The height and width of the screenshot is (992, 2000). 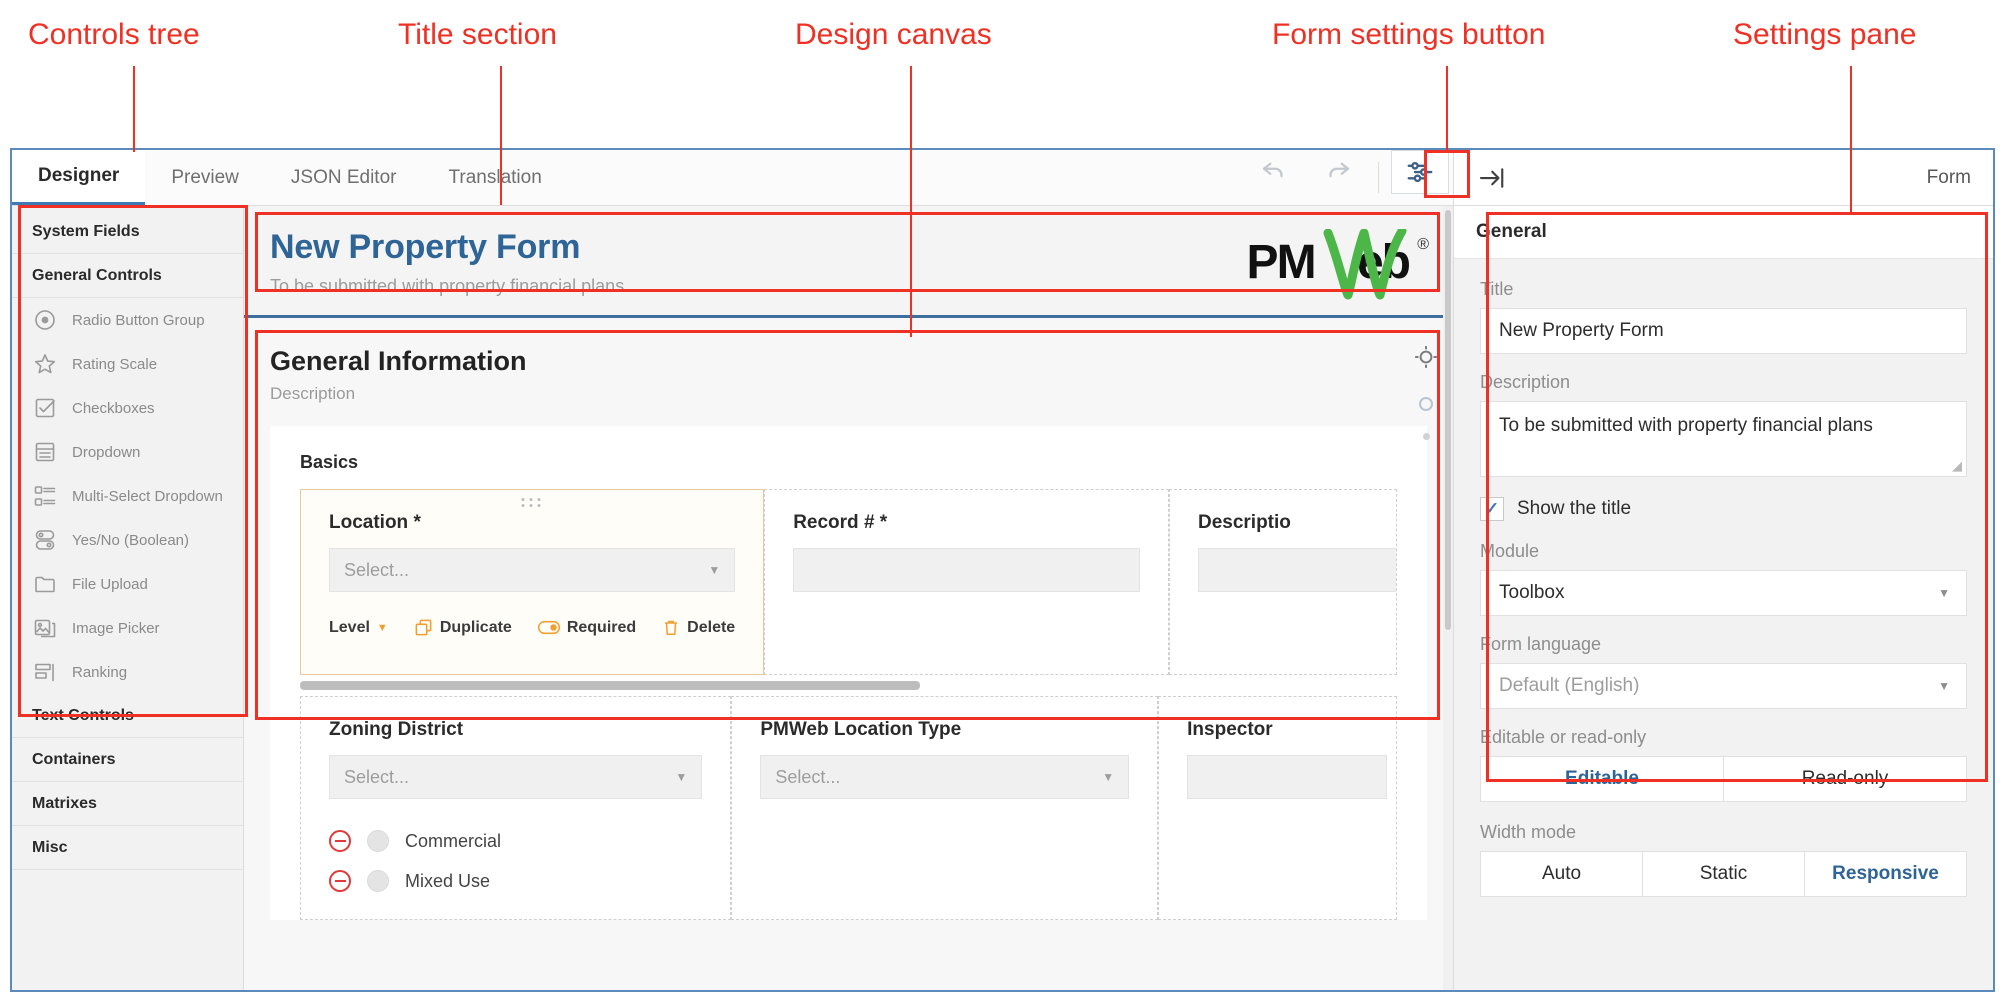 I want to click on delete-button: Delete, so click(x=698, y=627).